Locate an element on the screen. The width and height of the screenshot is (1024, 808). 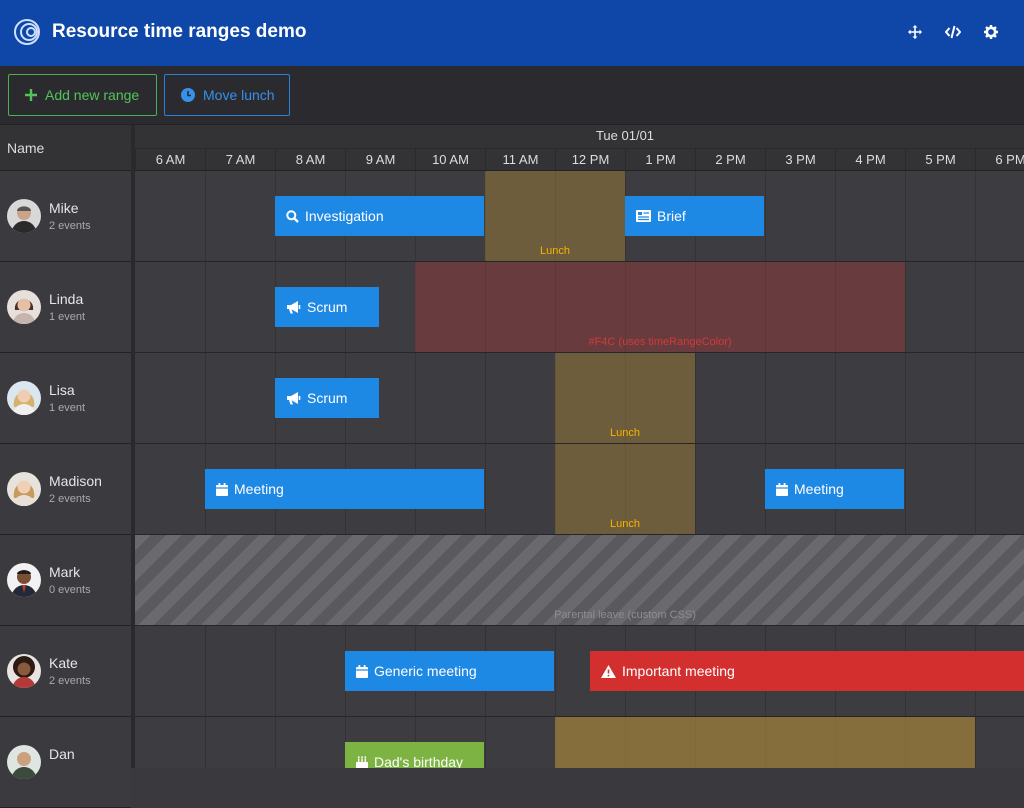
hour-cell: 10 AM is located at coordinates (450, 159).